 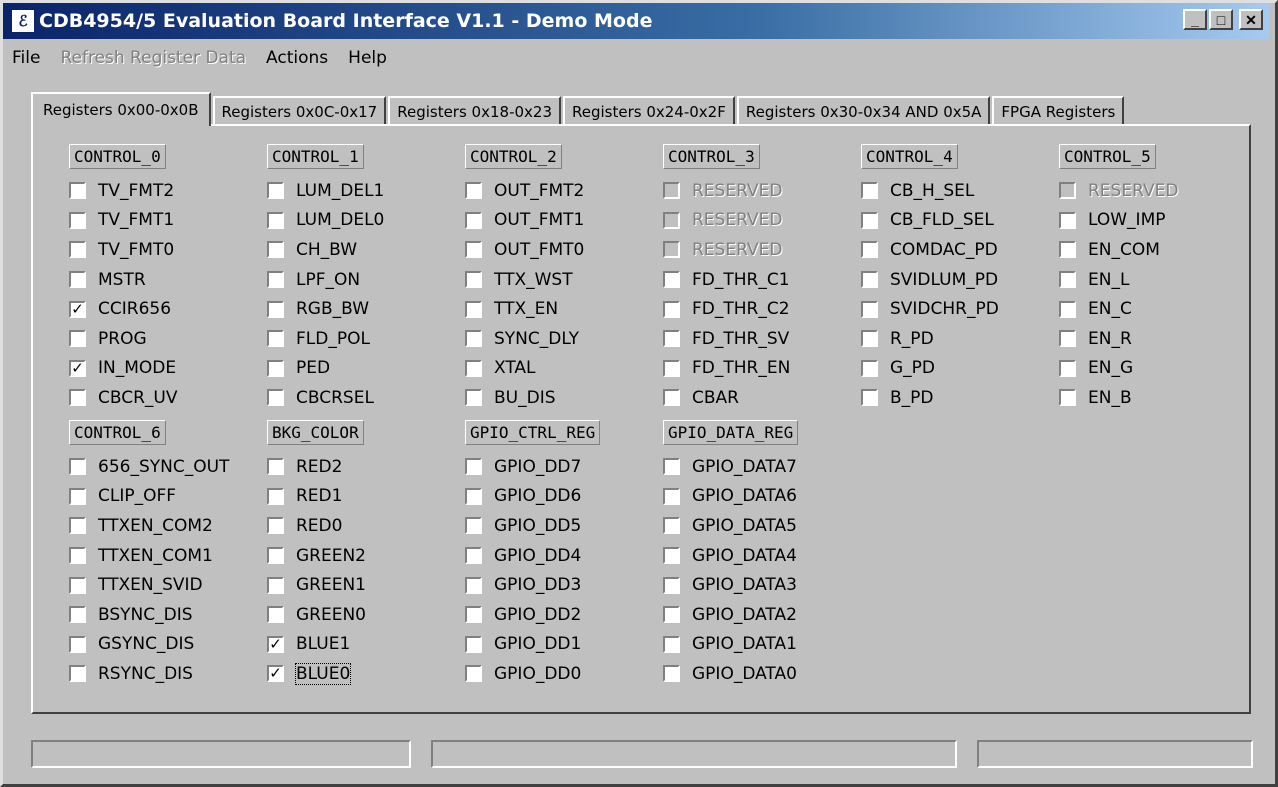 I want to click on menu-actions: Actions, so click(x=297, y=61).